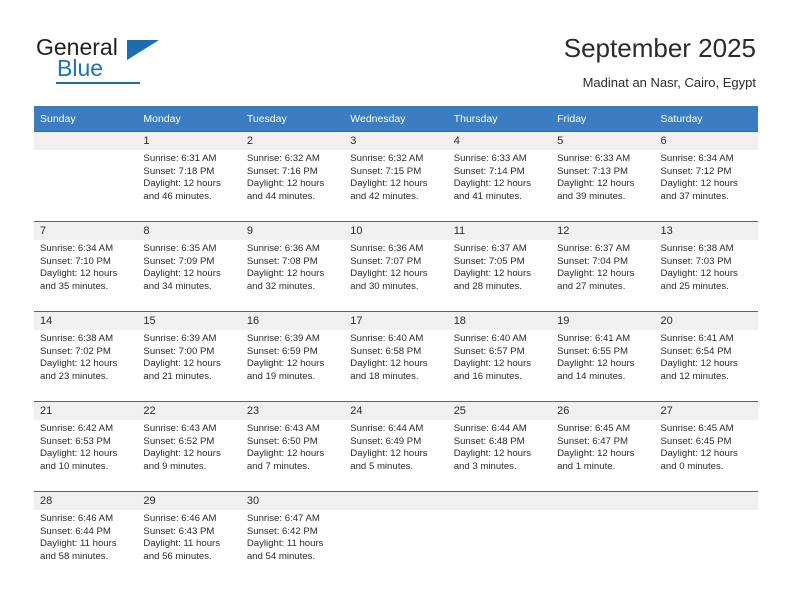 The image size is (792, 612). I want to click on daylight-text-line2: and 30 minutes., so click(384, 286).